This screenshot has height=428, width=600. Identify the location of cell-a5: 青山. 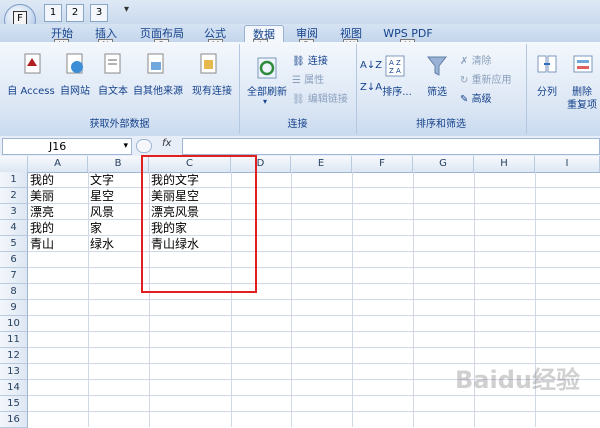
(58, 244).